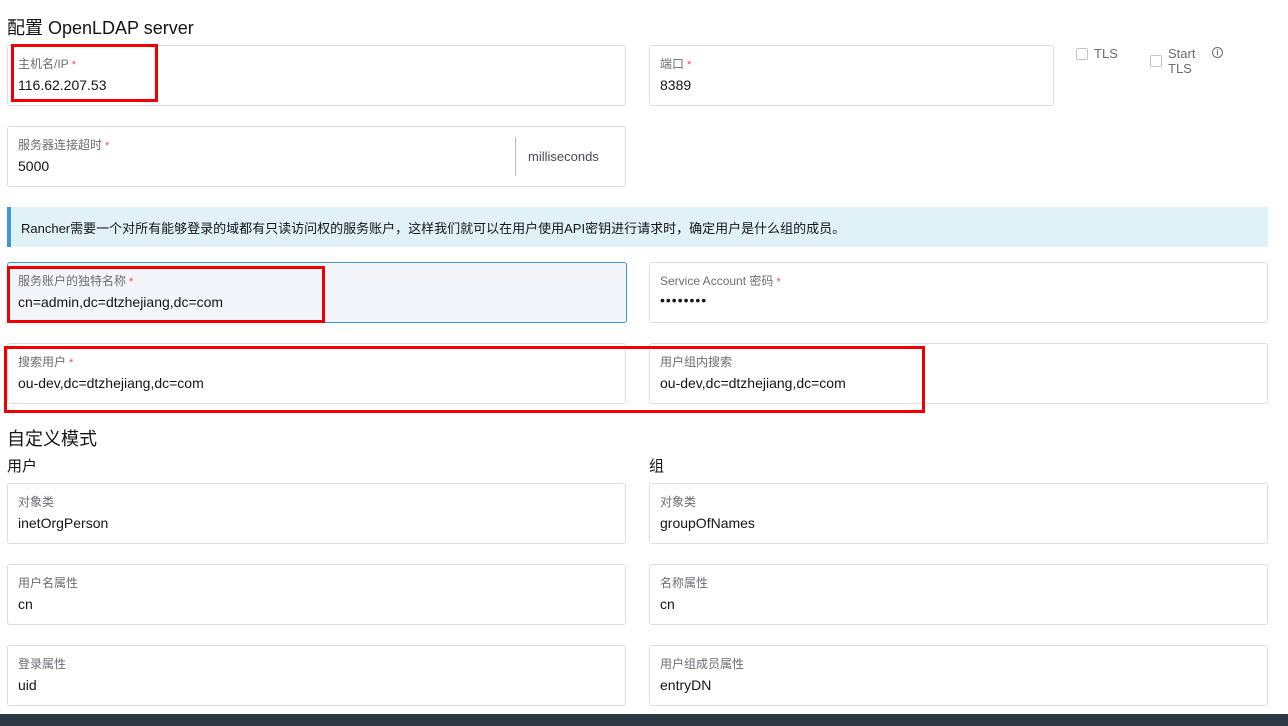 The width and height of the screenshot is (1288, 726). Describe the element at coordinates (1156, 61) in the screenshot. I see `start-tls-checkbox-box` at that location.